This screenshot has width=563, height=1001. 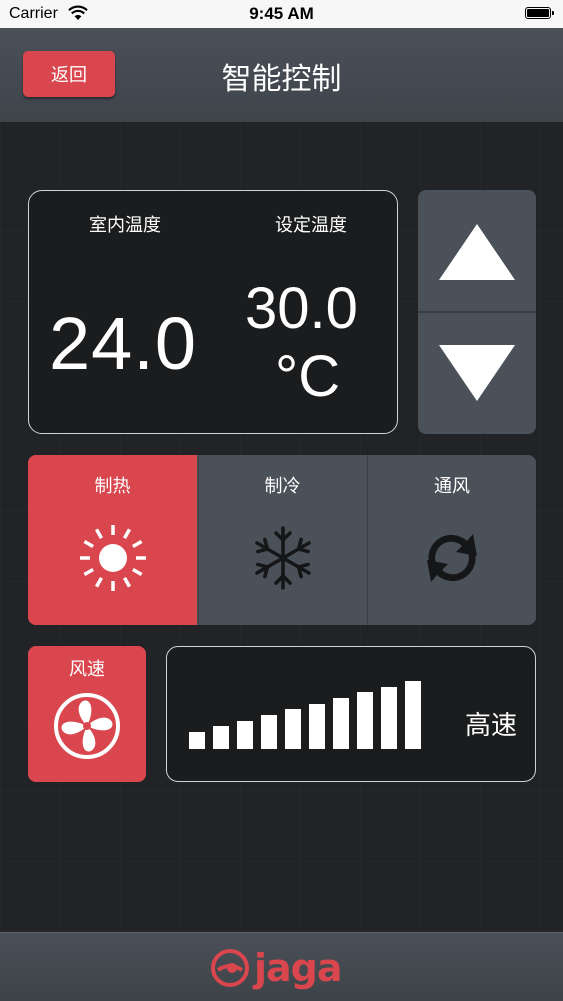 What do you see at coordinates (87, 726) in the screenshot?
I see `fan-icon` at bounding box center [87, 726].